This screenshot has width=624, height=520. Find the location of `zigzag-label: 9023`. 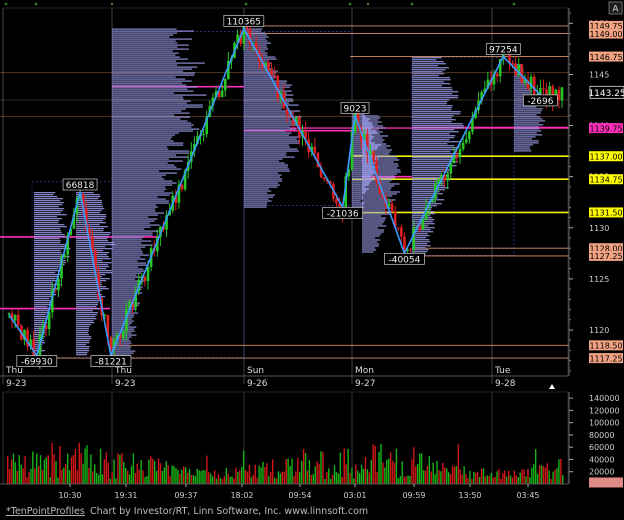

zigzag-label: 9023 is located at coordinates (355, 109).